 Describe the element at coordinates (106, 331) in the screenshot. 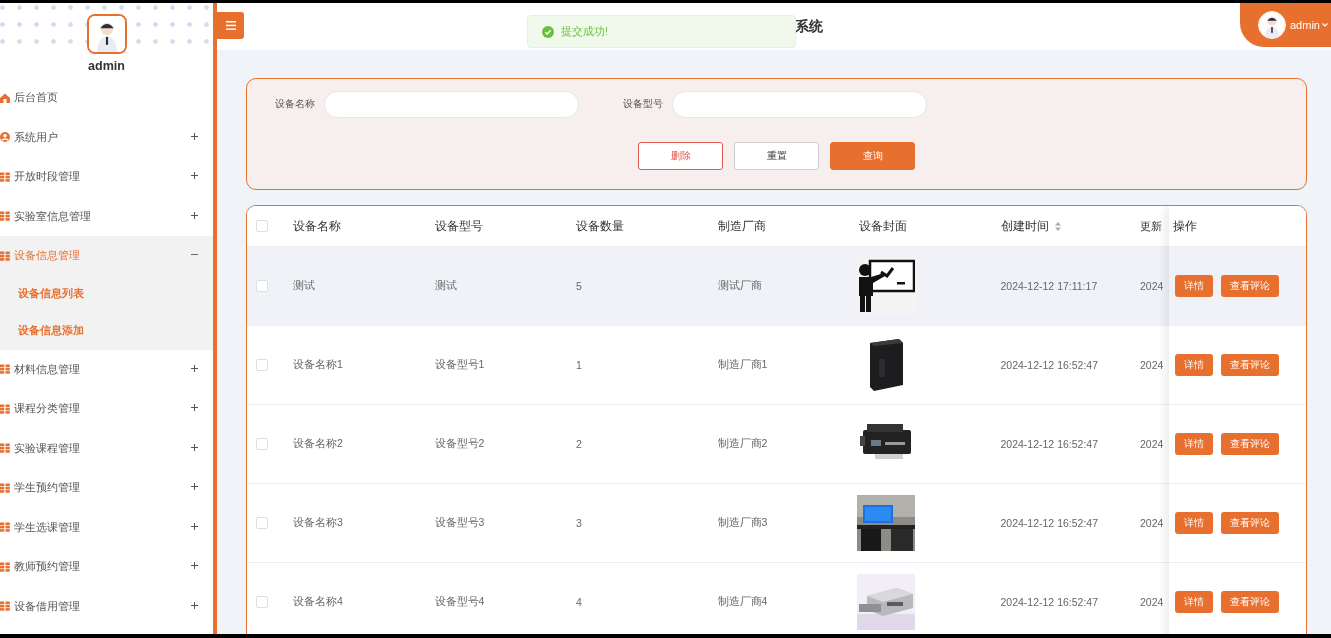

I see `submenu-item: 设备信息添加` at that location.